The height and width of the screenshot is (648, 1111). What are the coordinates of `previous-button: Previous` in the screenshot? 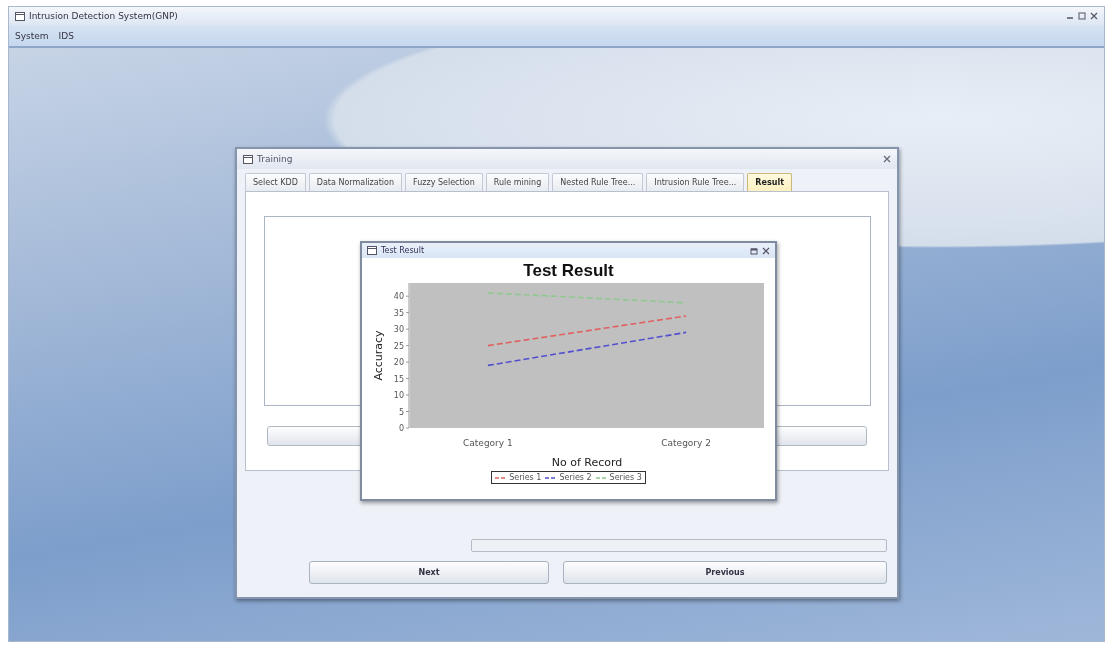 It's located at (725, 572).